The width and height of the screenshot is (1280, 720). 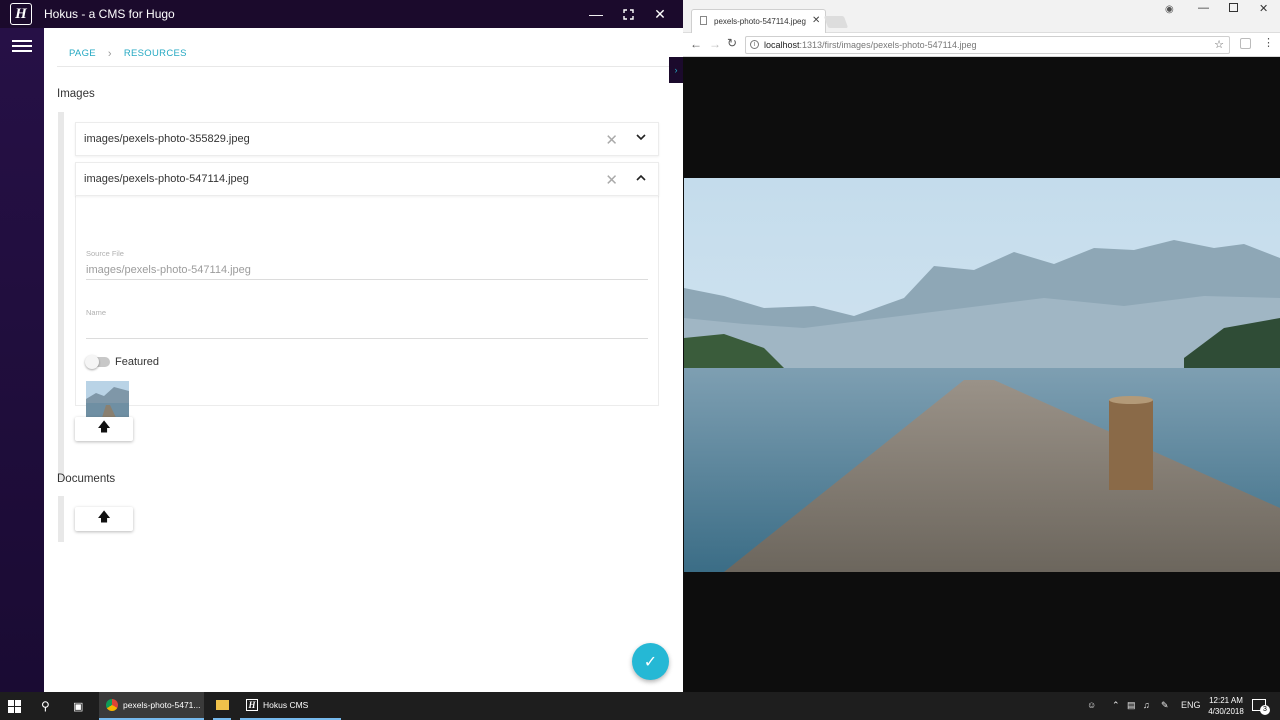 I want to click on hokus-logo-icon: H, so click(x=21, y=14).